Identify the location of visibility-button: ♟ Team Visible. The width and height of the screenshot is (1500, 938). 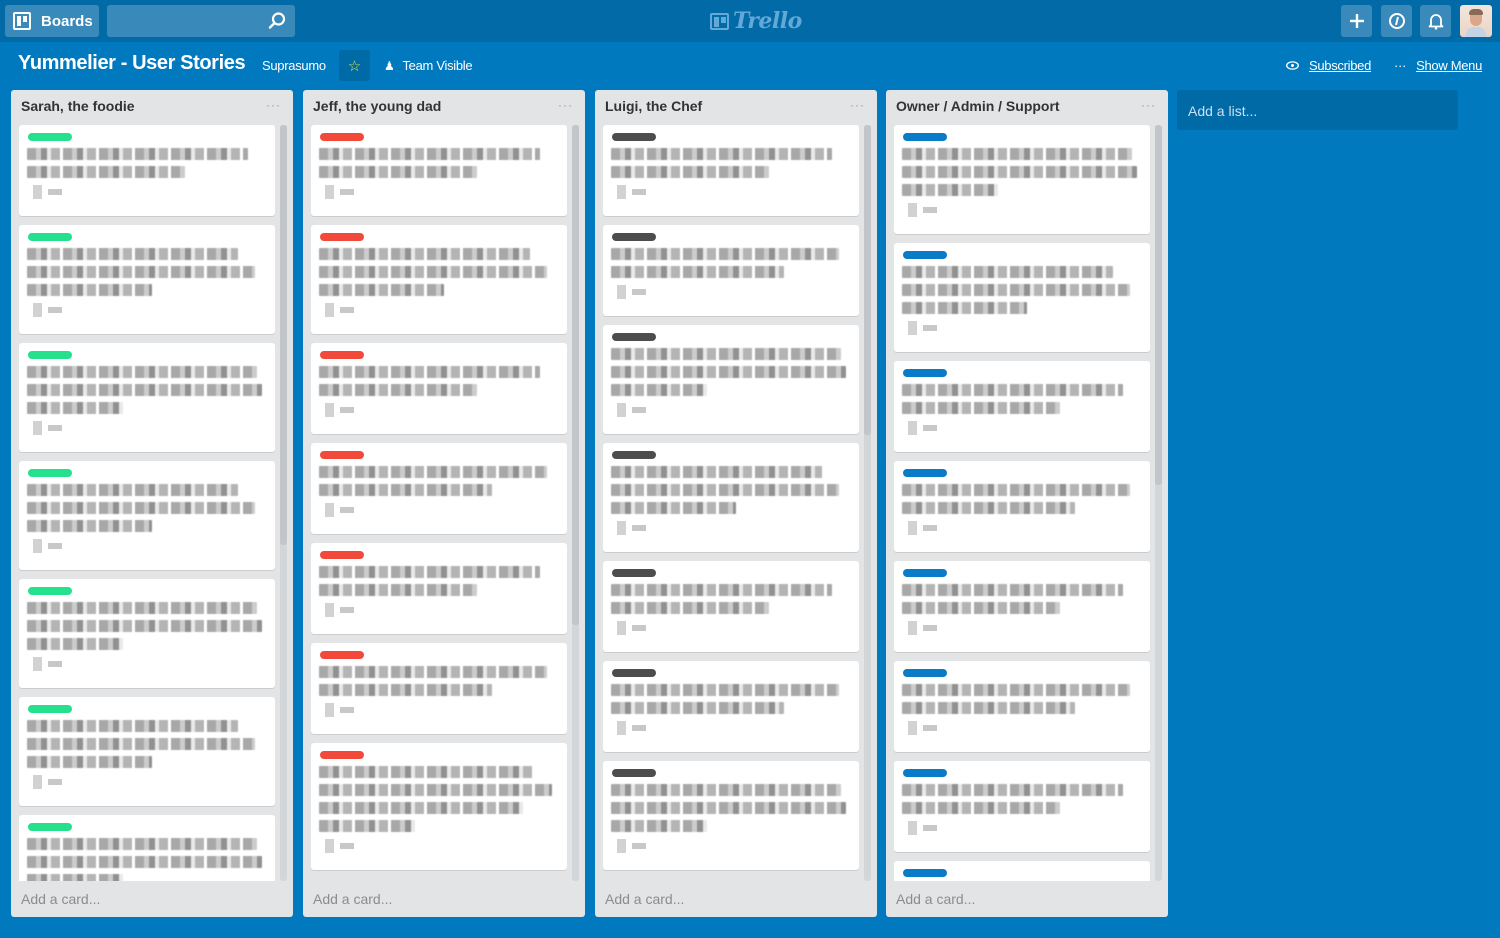
(428, 65).